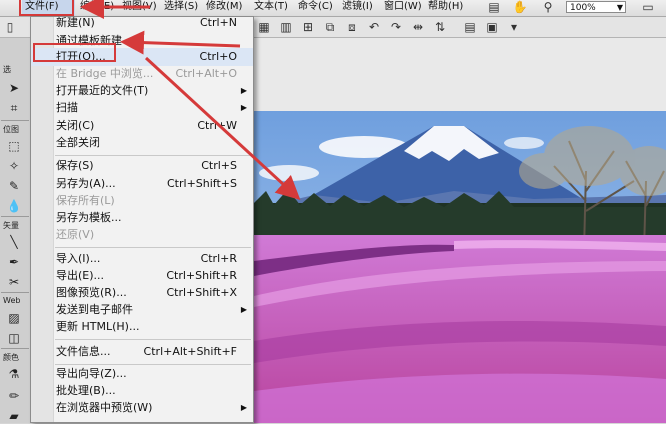  What do you see at coordinates (222, 128) in the screenshot?
I see `arrow-to-canvas` at bounding box center [222, 128].